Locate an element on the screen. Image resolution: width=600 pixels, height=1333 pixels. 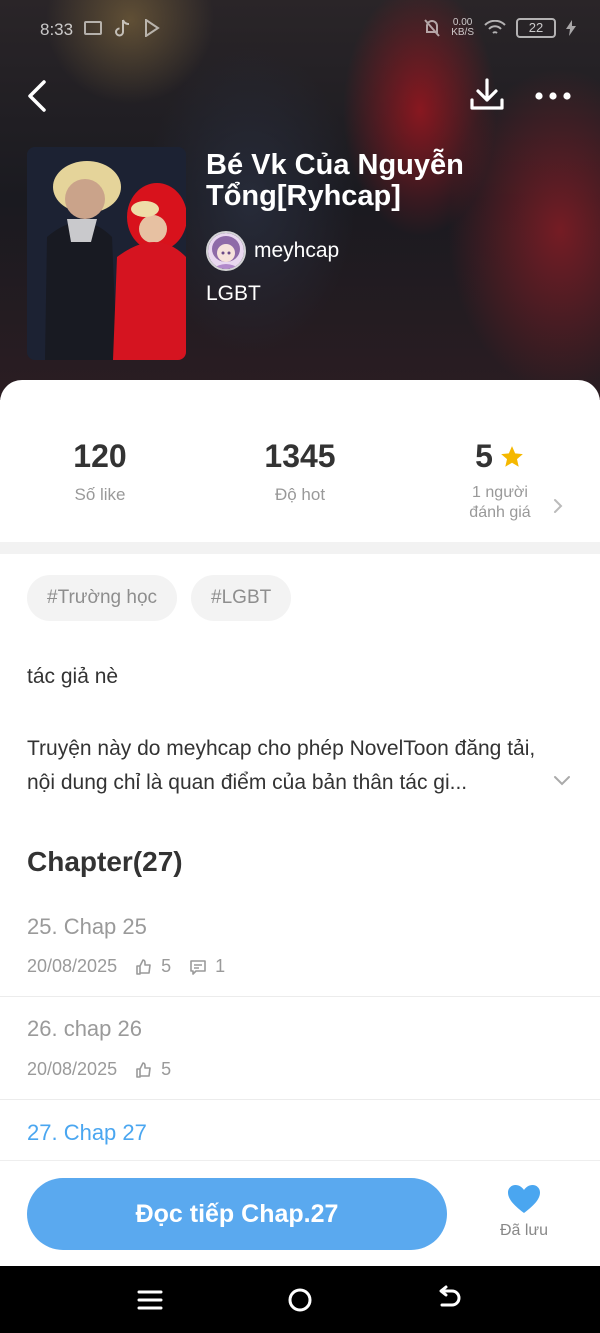
chapter-meta: 20/08/2025 5 1 is located at coordinates (126, 966).